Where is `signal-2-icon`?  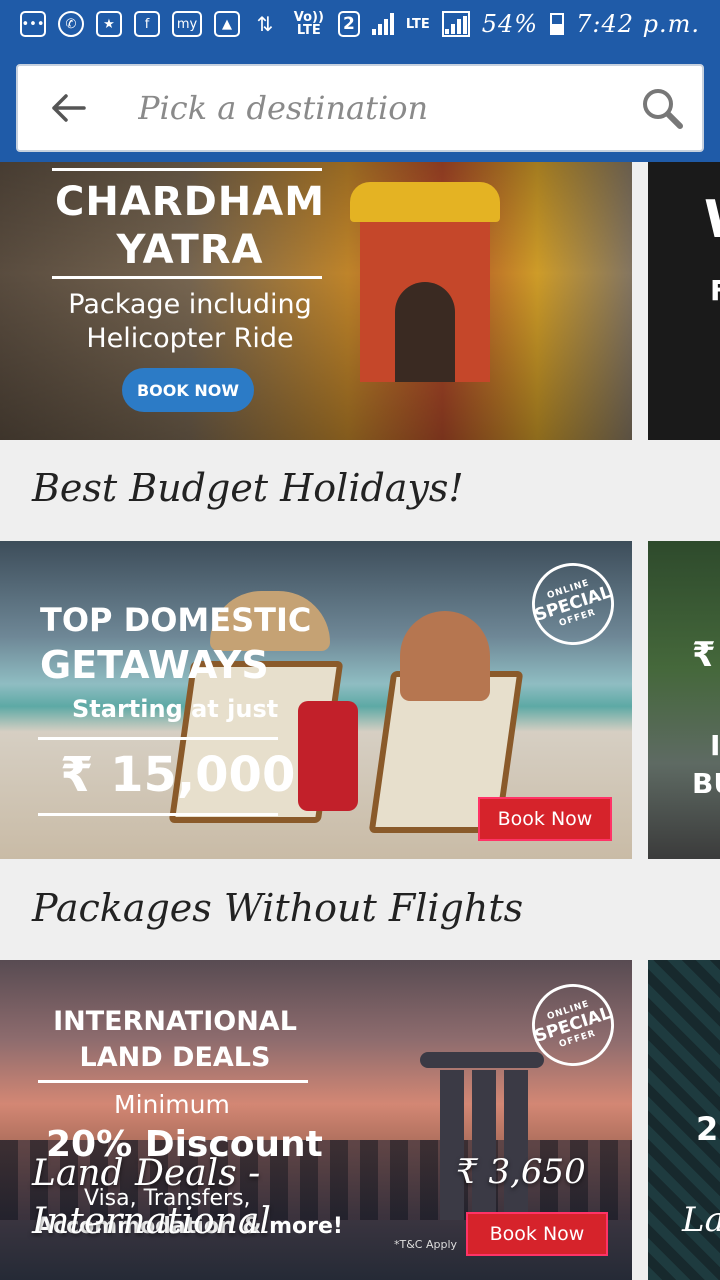 signal-2-icon is located at coordinates (455, 24).